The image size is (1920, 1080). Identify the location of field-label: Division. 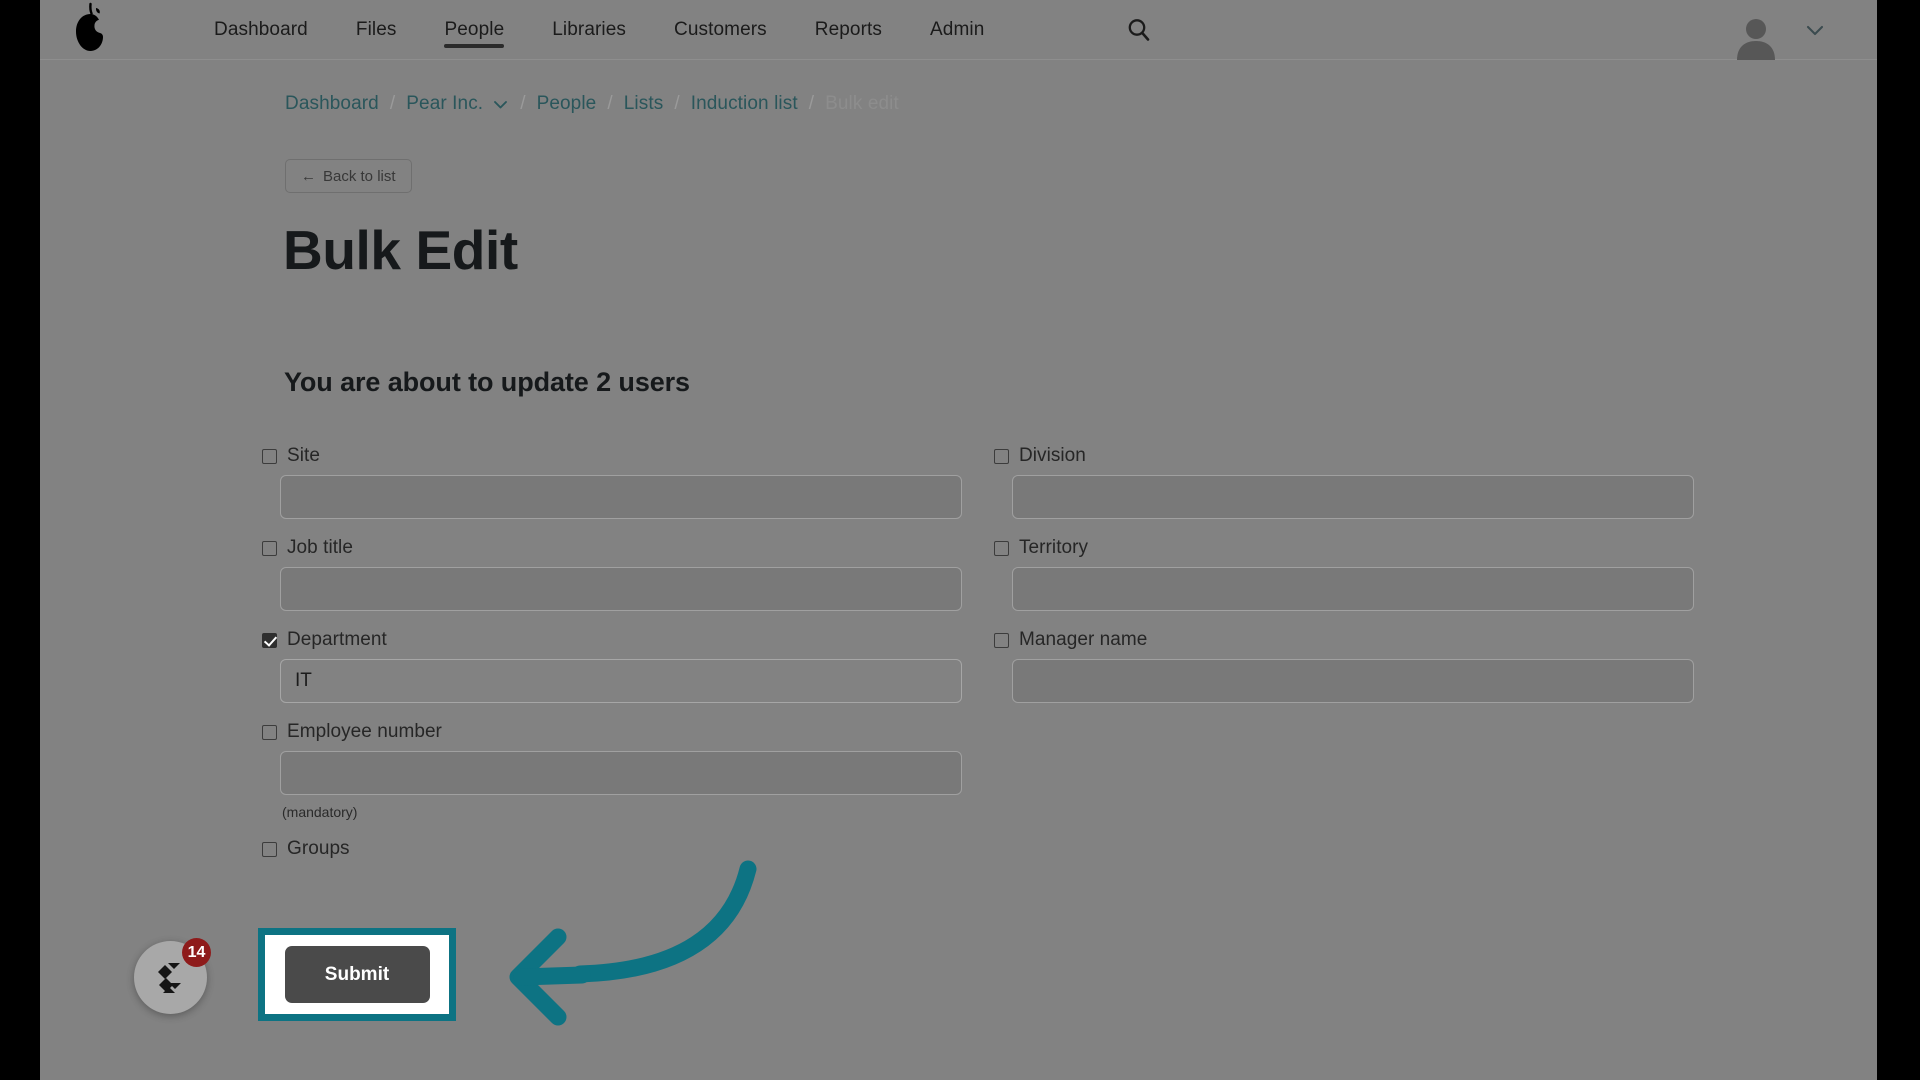
(1052, 455).